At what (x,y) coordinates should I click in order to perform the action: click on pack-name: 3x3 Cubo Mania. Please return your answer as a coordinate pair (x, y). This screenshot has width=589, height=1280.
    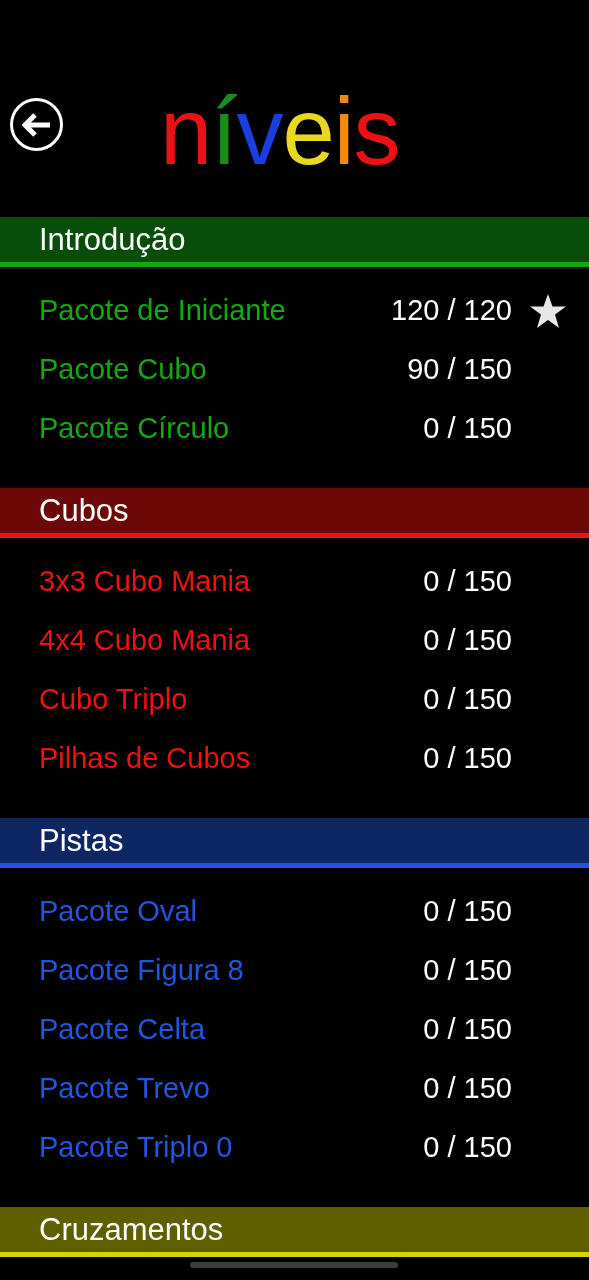
    Looking at the image, I should click on (145, 581).